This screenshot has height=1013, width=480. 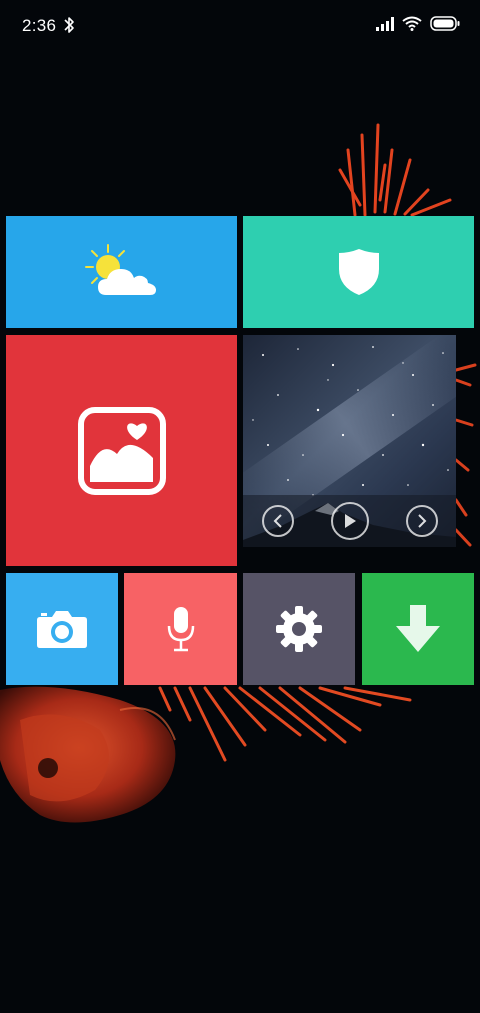 What do you see at coordinates (39, 25) in the screenshot?
I see `status-time: 2:36` at bounding box center [39, 25].